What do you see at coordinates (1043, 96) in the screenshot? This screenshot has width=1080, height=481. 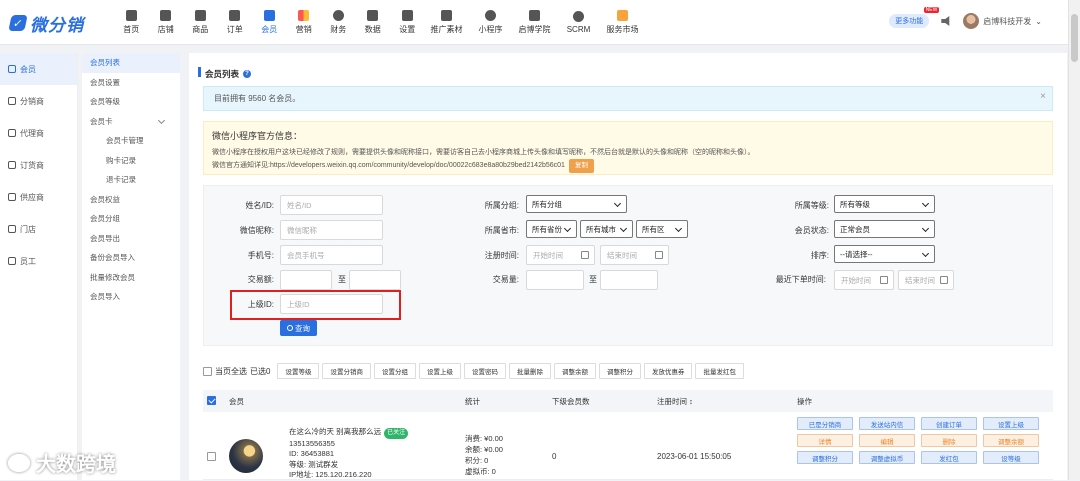 I see `close-icon: ×` at bounding box center [1043, 96].